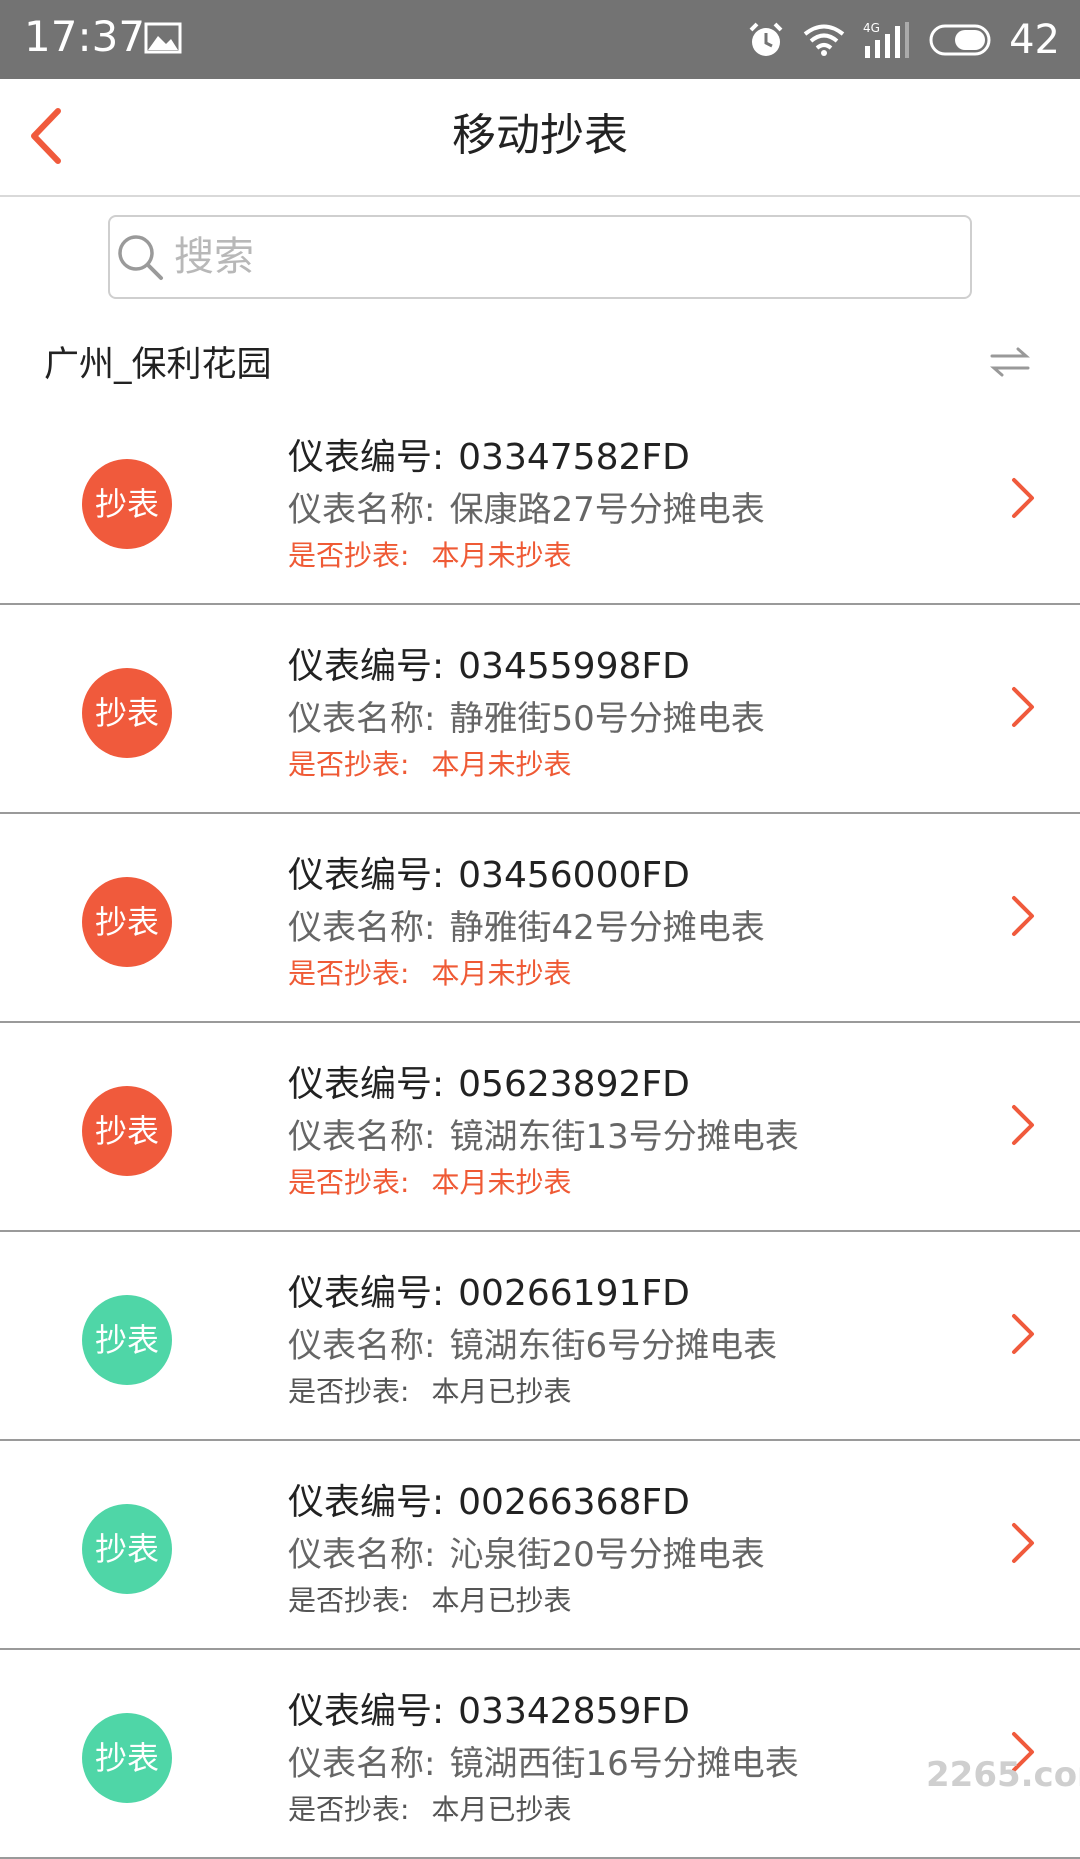 The height and width of the screenshot is (1859, 1080). What do you see at coordinates (606, 928) in the screenshot?
I see `meter-name: 静雅街42号分摊电表` at bounding box center [606, 928].